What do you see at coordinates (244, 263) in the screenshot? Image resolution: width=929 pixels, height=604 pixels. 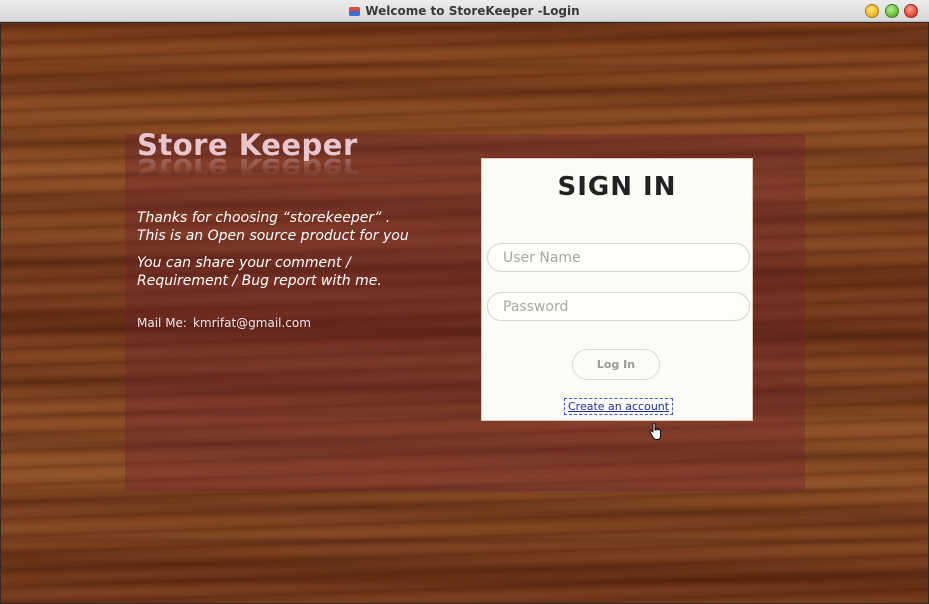 I see `description-line: You can share your comment /` at bounding box center [244, 263].